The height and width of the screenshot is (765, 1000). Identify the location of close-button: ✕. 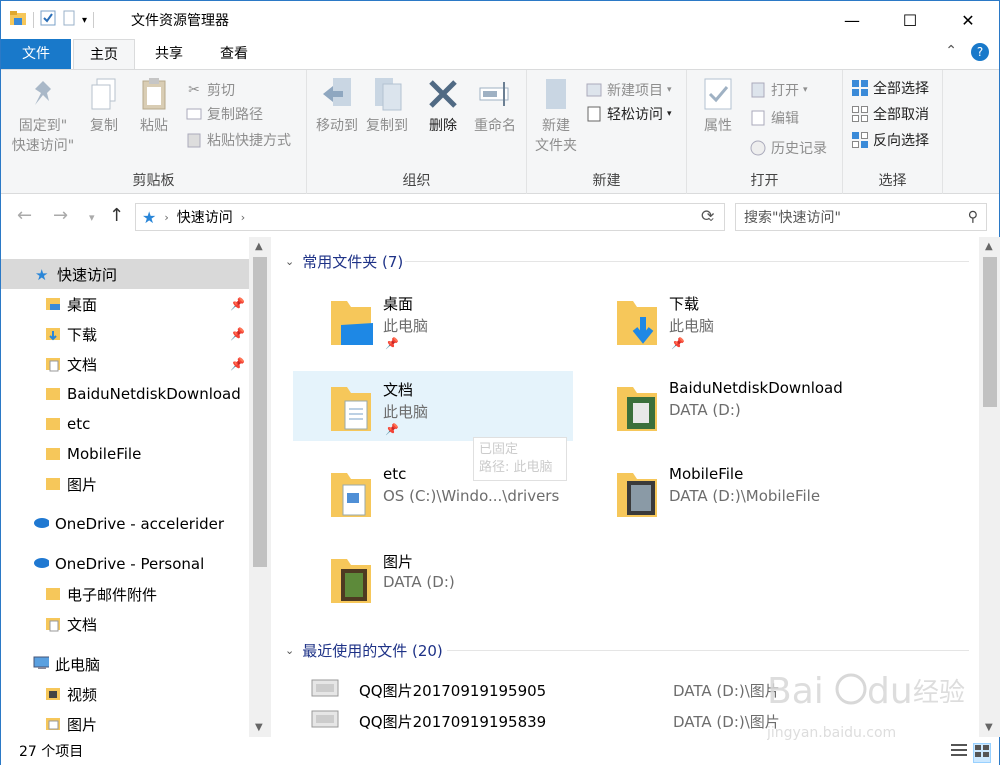
(968, 20).